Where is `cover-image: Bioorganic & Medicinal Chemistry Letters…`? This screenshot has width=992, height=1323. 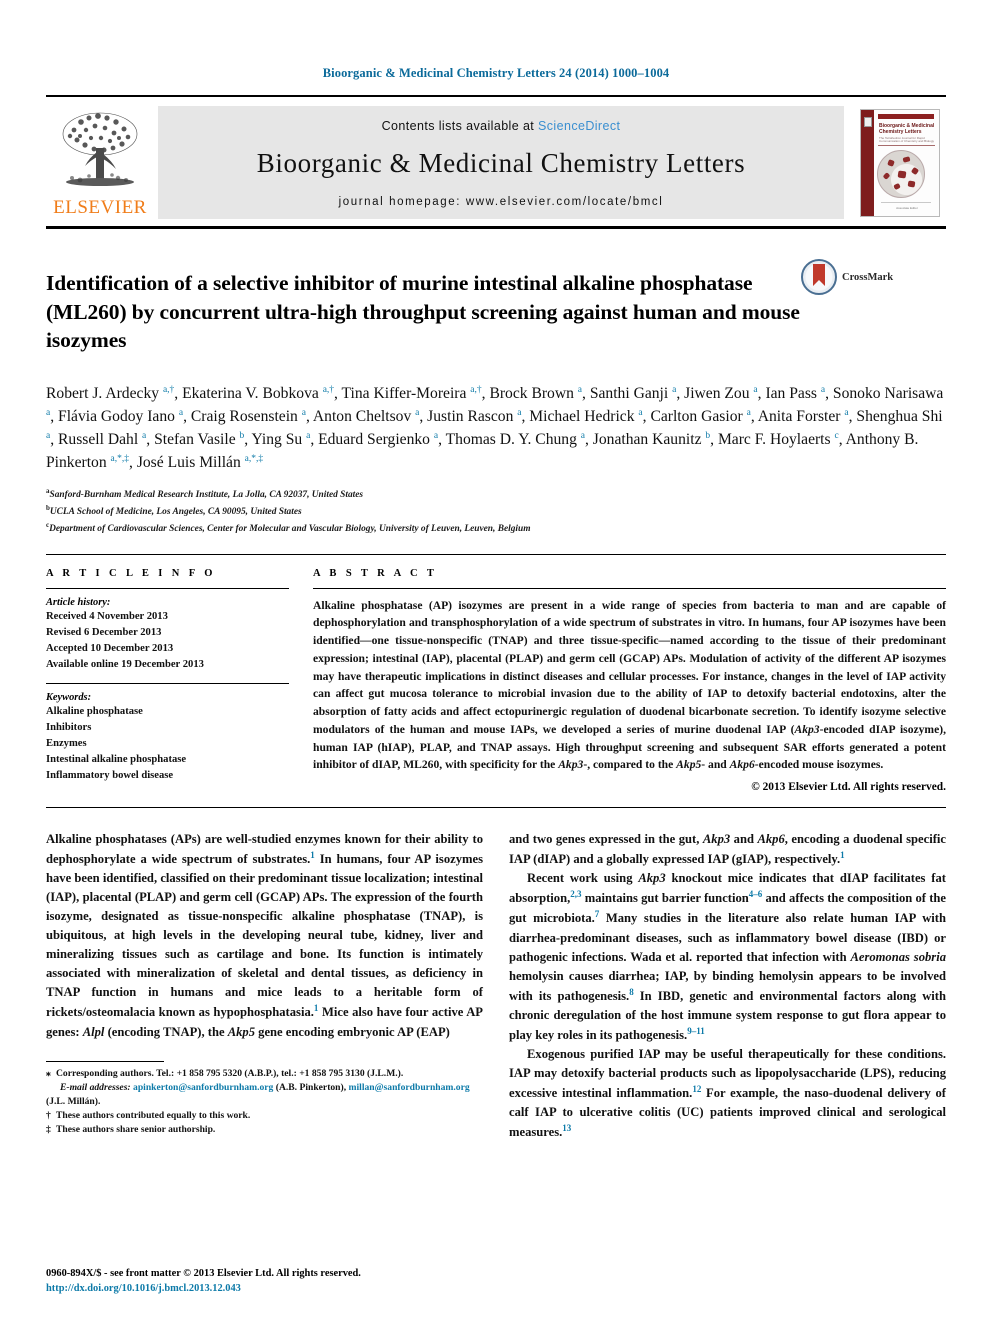 cover-image: Bioorganic & Medicinal Chemistry Letters… is located at coordinates (900, 162).